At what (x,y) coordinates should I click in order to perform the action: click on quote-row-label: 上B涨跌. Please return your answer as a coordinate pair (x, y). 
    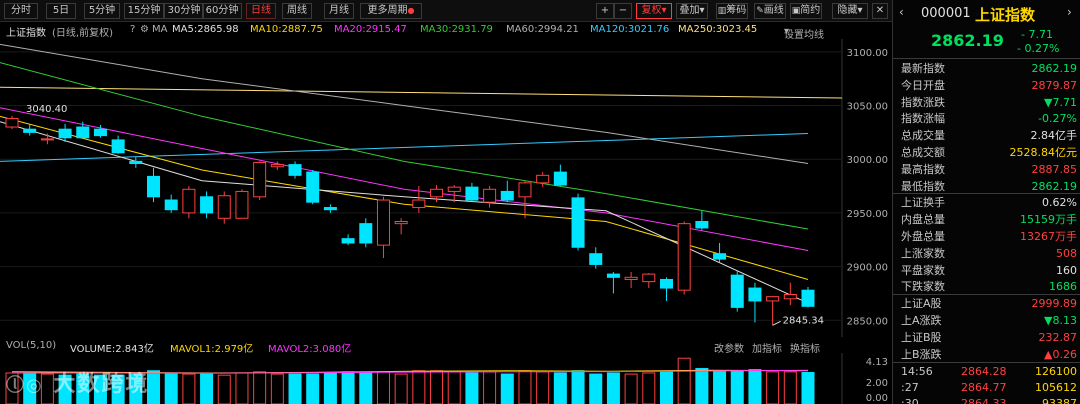
    Looking at the image, I should click on (921, 354).